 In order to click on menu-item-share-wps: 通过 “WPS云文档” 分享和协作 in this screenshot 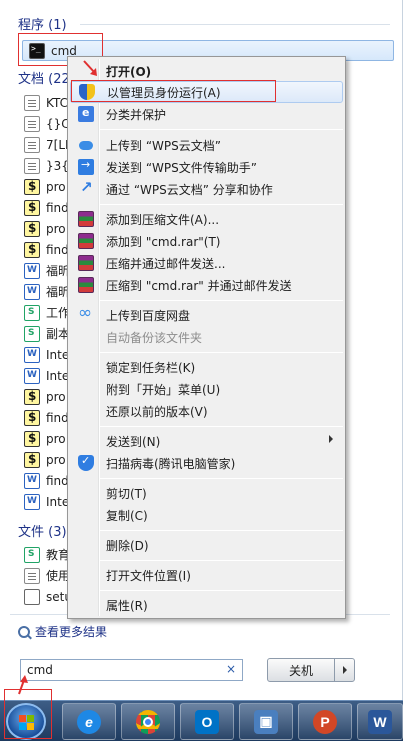, I will do `click(206, 189)`.